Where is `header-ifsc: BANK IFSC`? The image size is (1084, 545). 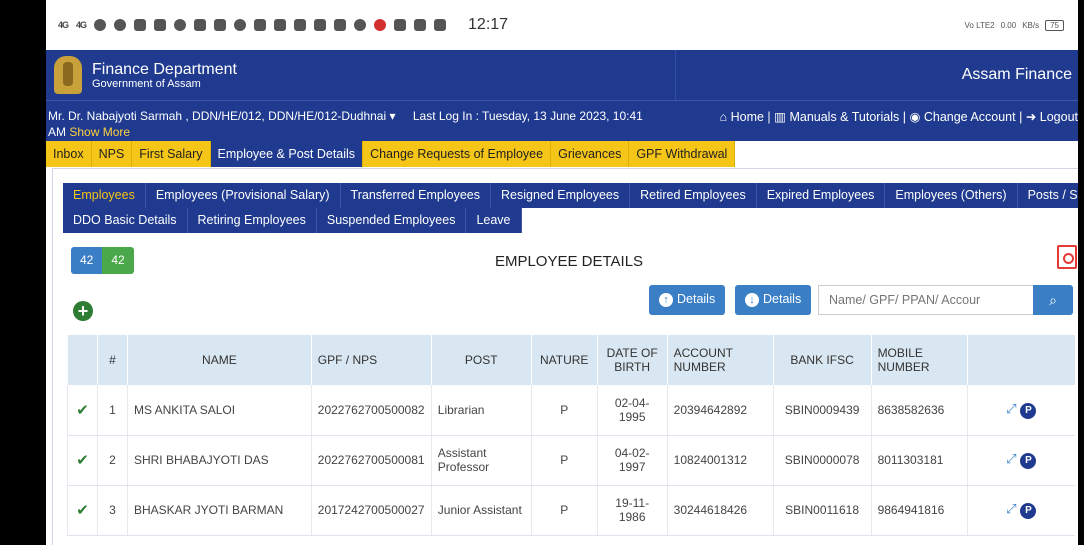 header-ifsc: BANK IFSC is located at coordinates (822, 360).